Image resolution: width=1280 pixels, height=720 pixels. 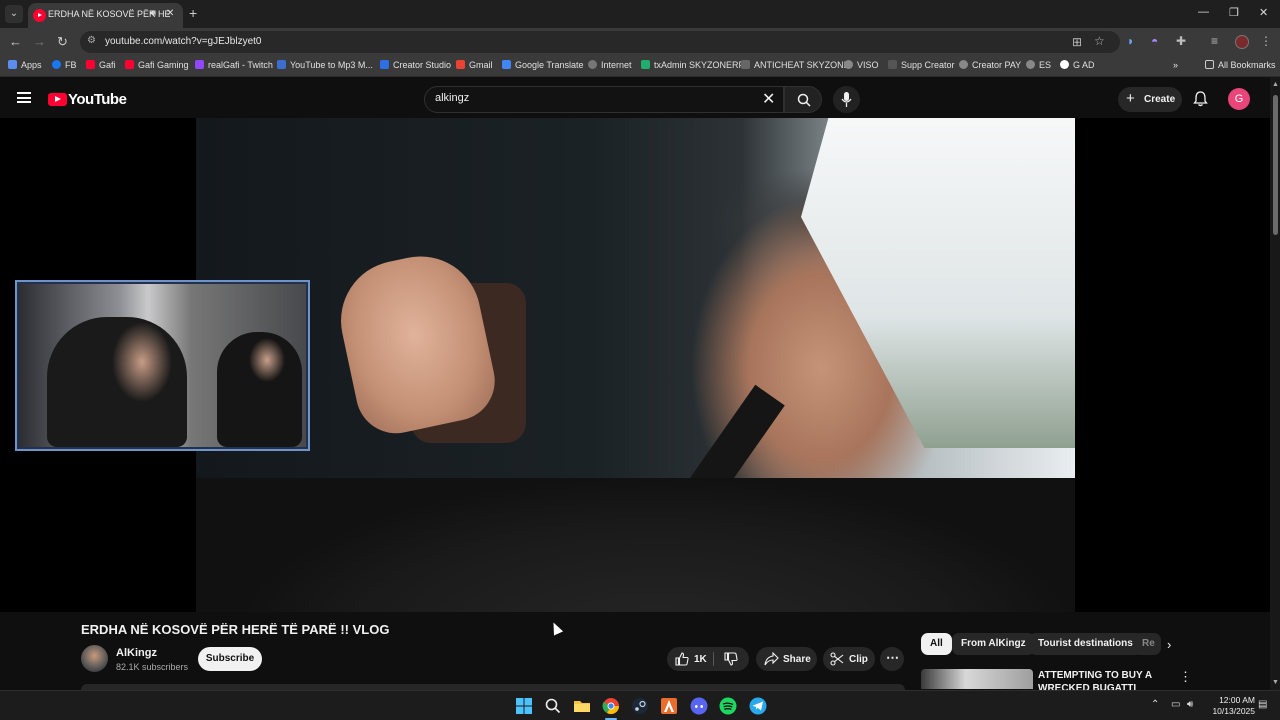 What do you see at coordinates (1155, 704) in the screenshot?
I see `tray-overflow-icon: ⌃` at bounding box center [1155, 704].